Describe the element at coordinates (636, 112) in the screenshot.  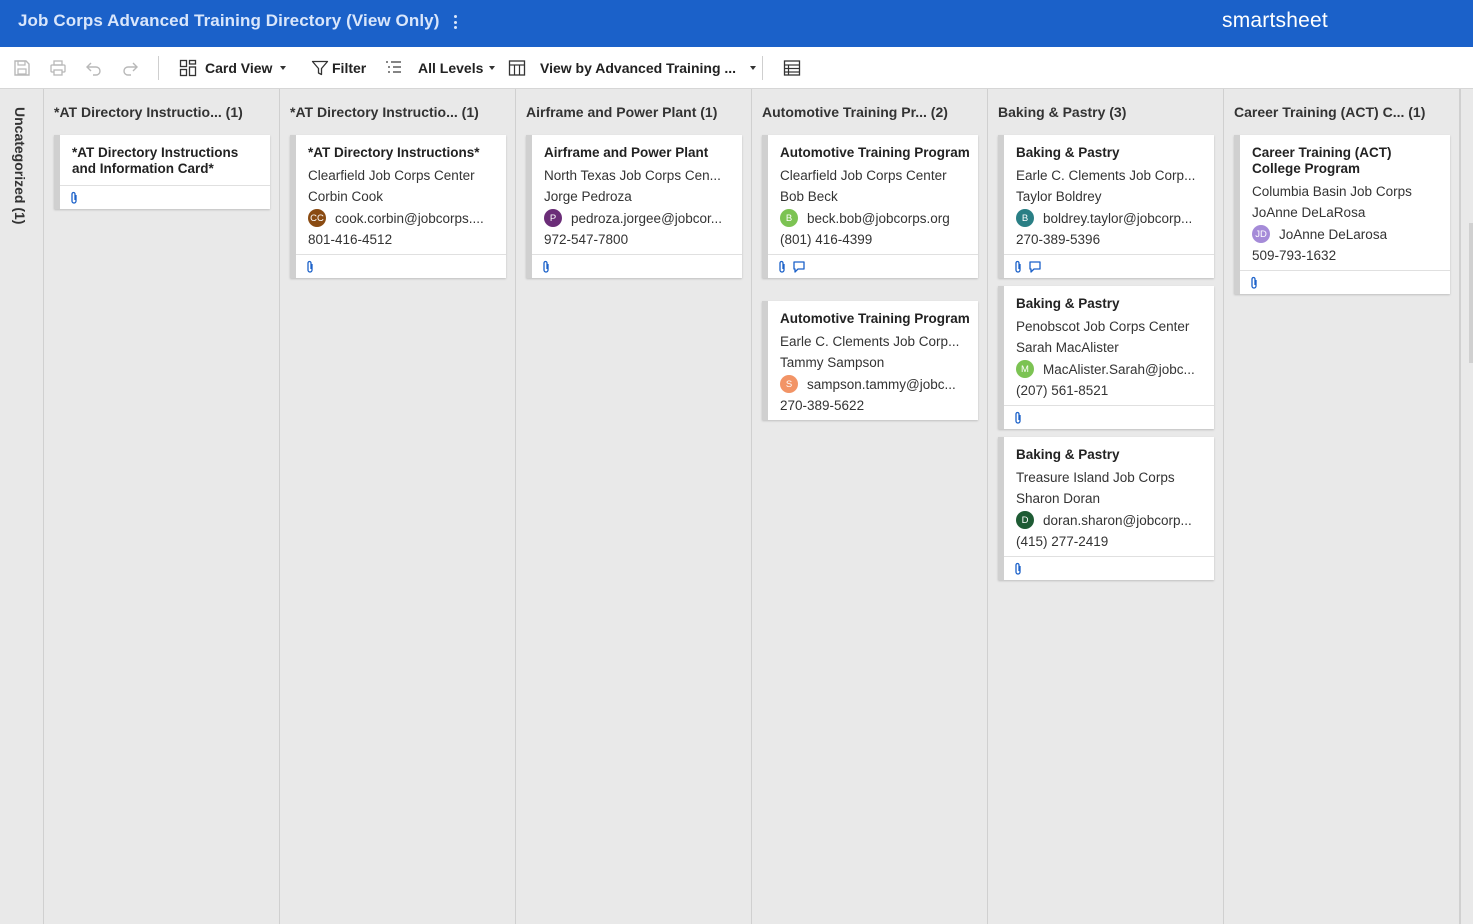
I see `lane-header: Airframe and Power Plant (1)` at that location.